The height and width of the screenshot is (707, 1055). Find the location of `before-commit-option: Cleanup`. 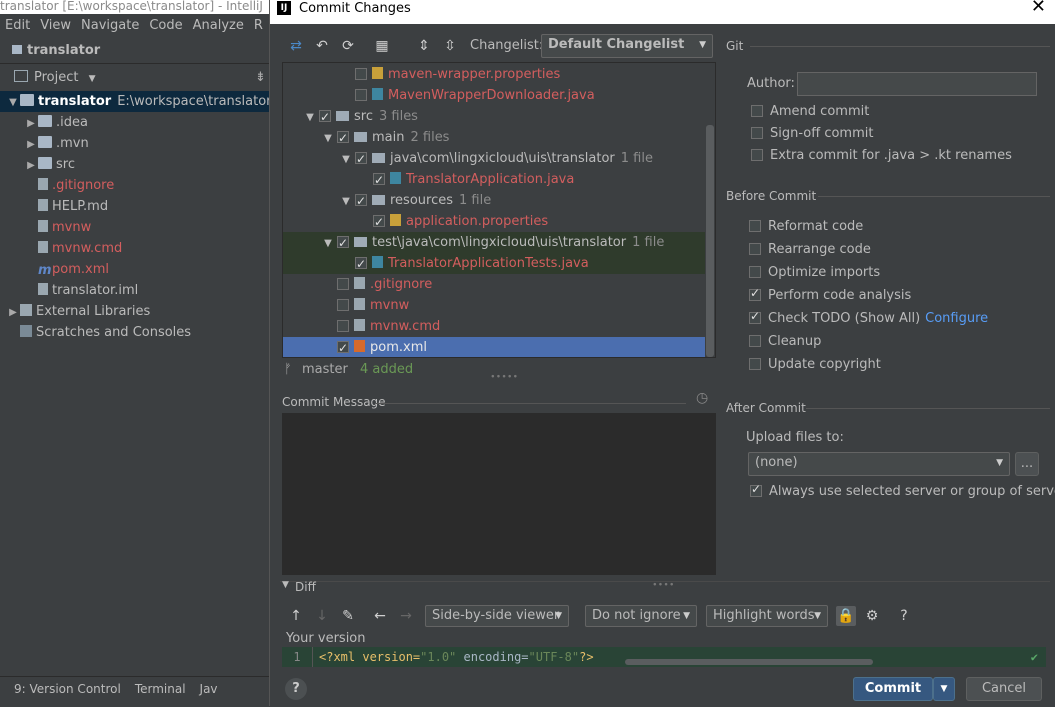

before-commit-option: Cleanup is located at coordinates (785, 341).